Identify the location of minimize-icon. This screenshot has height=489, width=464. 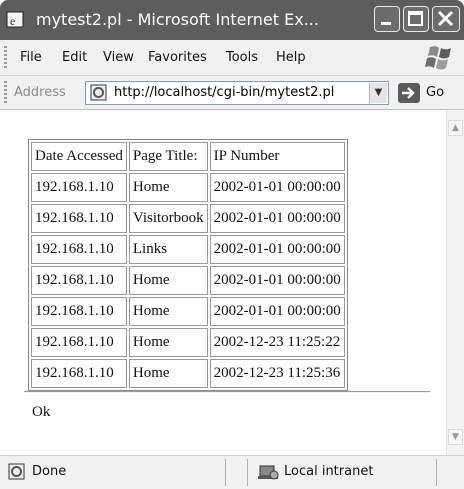
(386, 23).